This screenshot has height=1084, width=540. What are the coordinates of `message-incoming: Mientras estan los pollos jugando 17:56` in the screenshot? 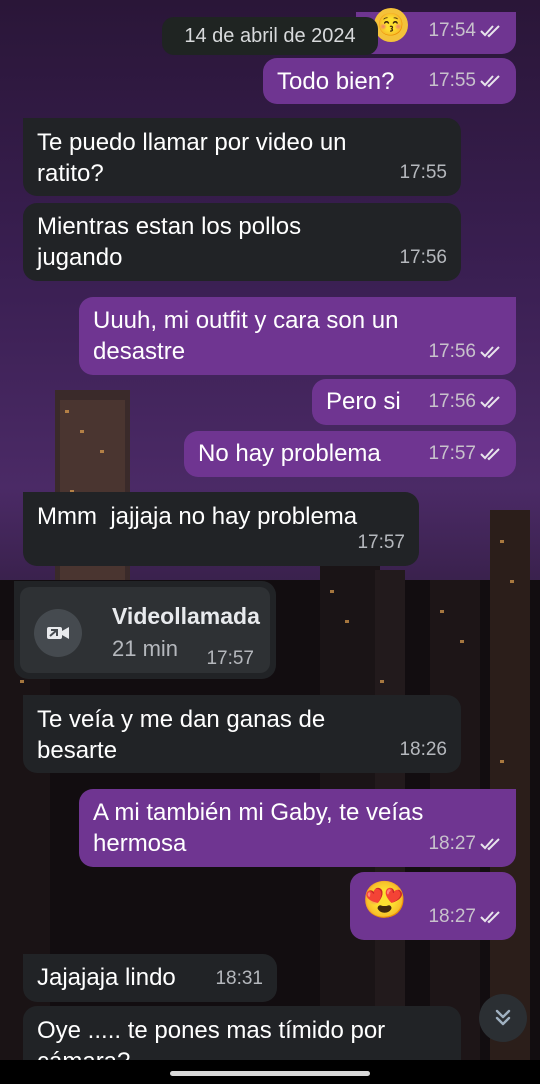 It's located at (242, 242).